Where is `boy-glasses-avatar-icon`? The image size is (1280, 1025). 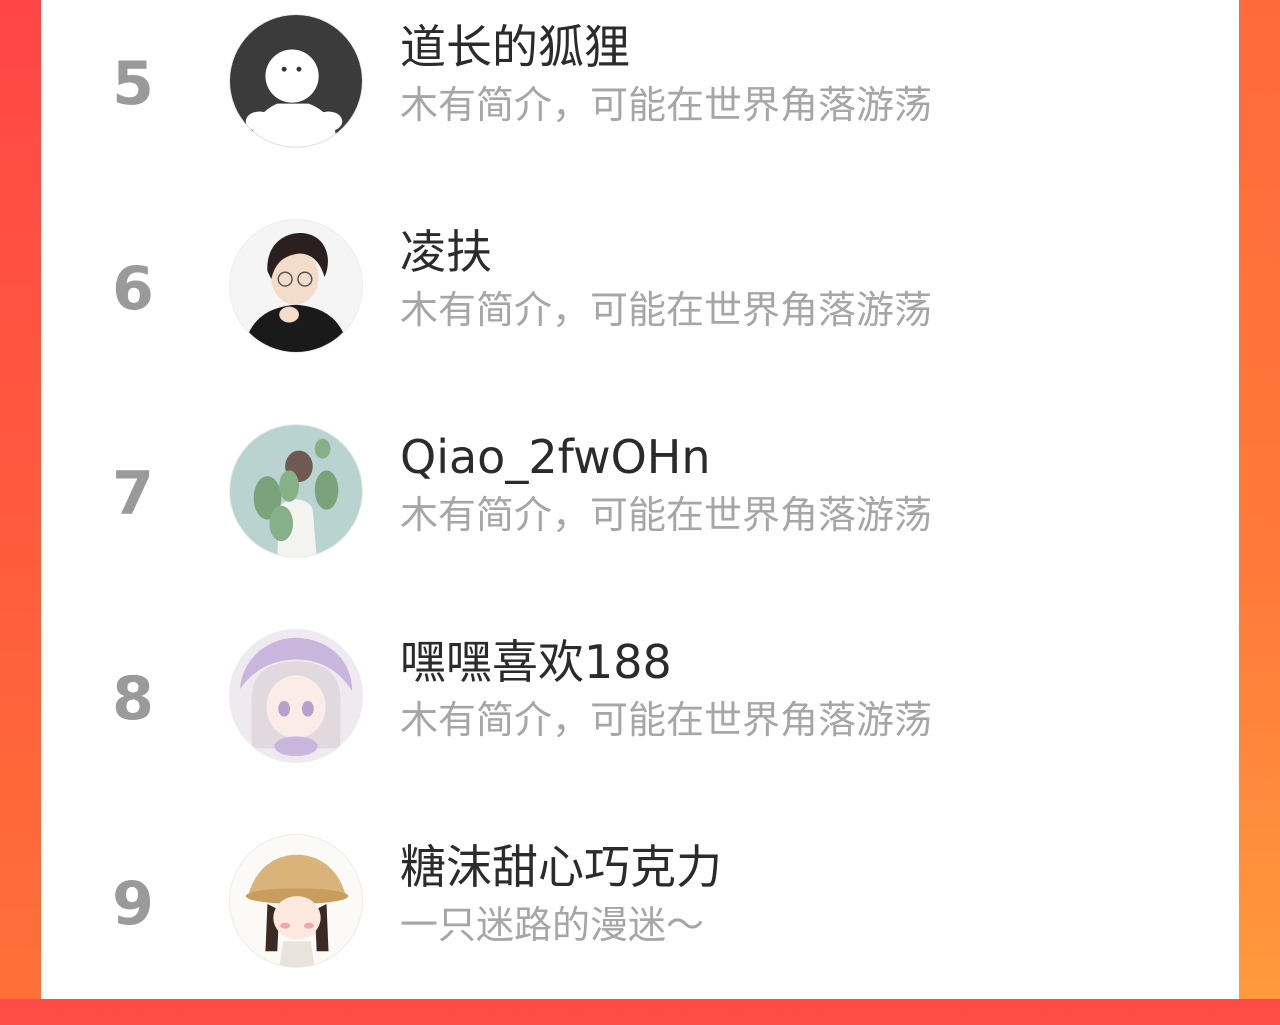
boy-glasses-avatar-icon is located at coordinates (296, 286).